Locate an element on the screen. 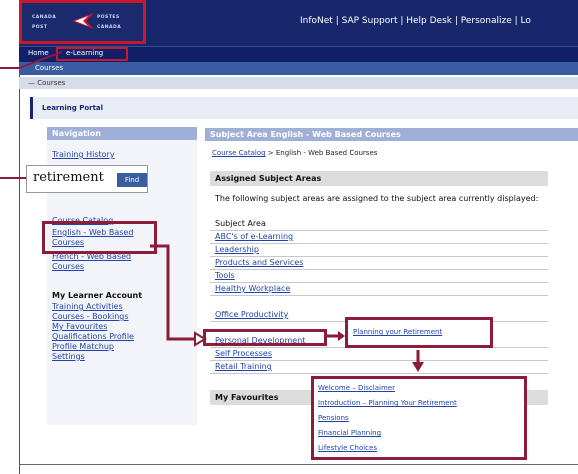 Image resolution: width=578 pixels, height=474 pixels. arrow-to-personal-development is located at coordinates (172, 292).